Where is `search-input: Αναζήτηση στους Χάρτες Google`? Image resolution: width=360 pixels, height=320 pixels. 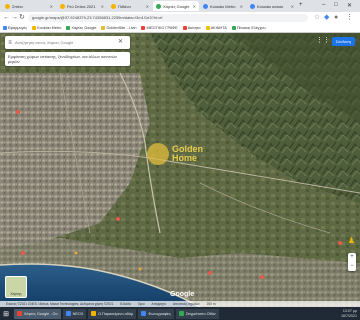
search-input: Αναζήτηση στους Χάρτες Google is located at coordinates (63, 42).